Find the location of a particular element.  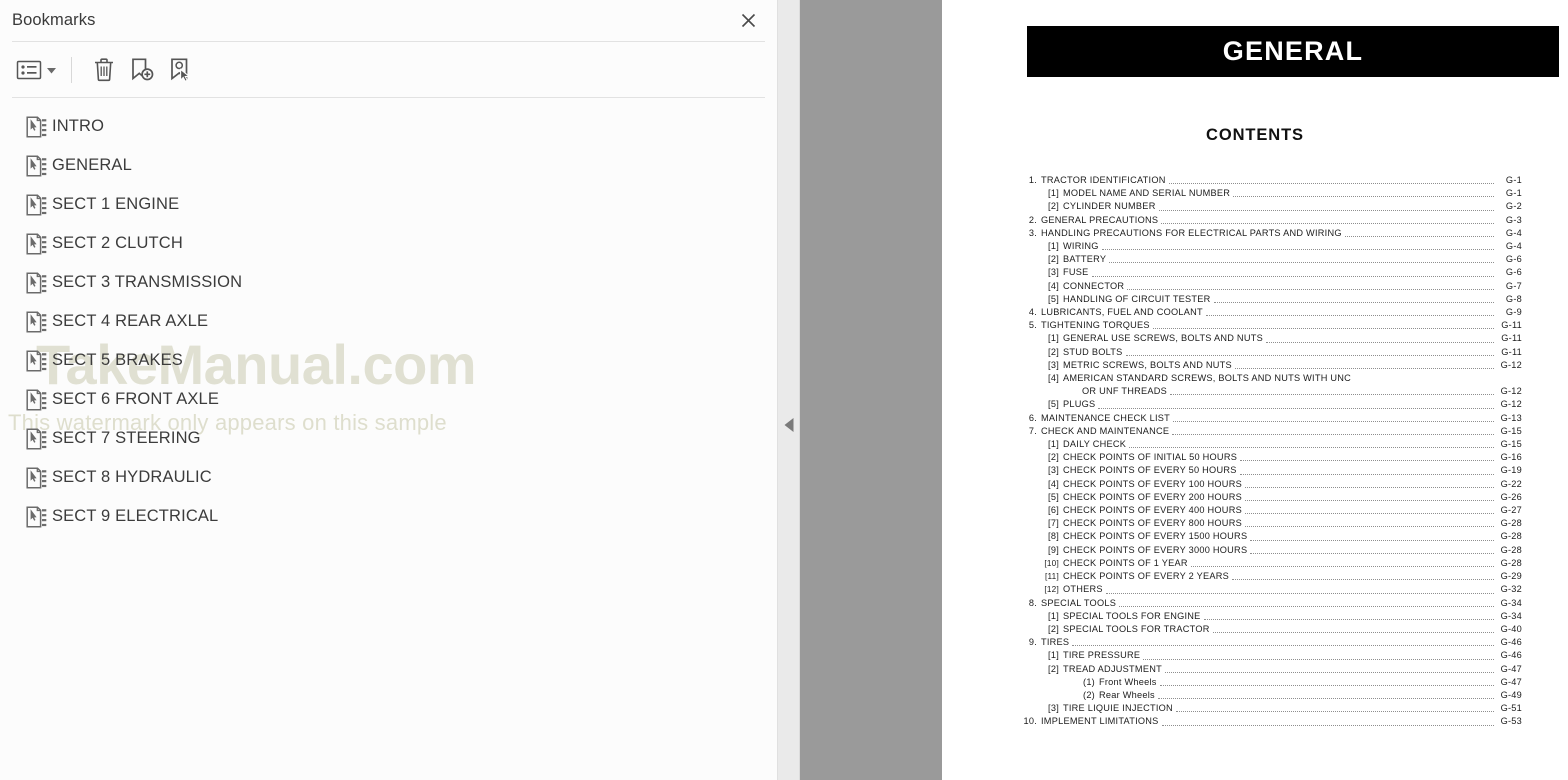

toc-entry: [4] CHECK POINTS OF EVERY 100 HOURS G-22 is located at coordinates (1272, 484).